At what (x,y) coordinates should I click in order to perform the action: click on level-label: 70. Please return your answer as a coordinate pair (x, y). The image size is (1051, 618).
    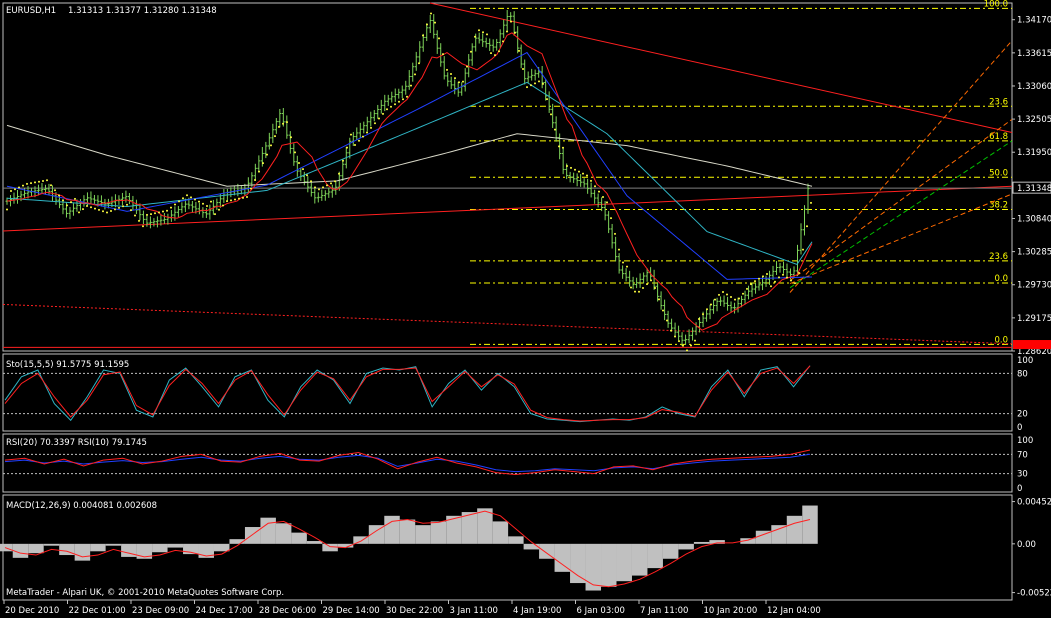
    Looking at the image, I should click on (1022, 455).